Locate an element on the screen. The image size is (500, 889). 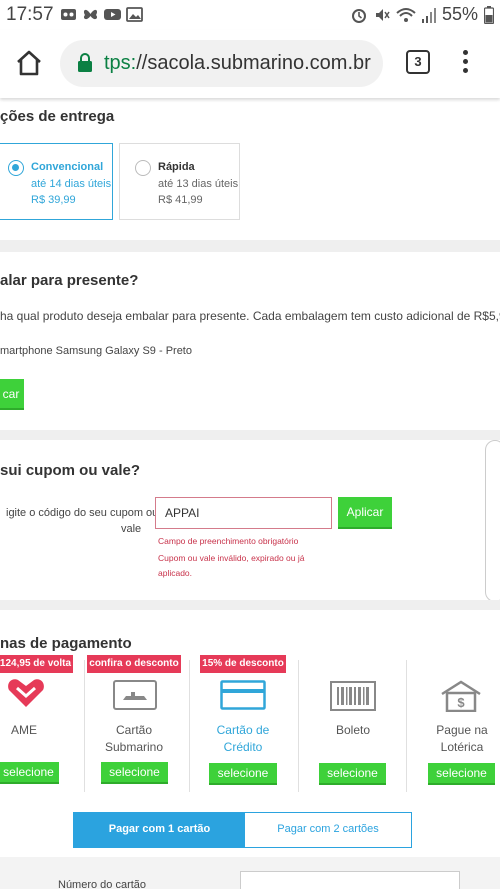
status-bar: 17:57 55% is located at coordinates (250, 15).